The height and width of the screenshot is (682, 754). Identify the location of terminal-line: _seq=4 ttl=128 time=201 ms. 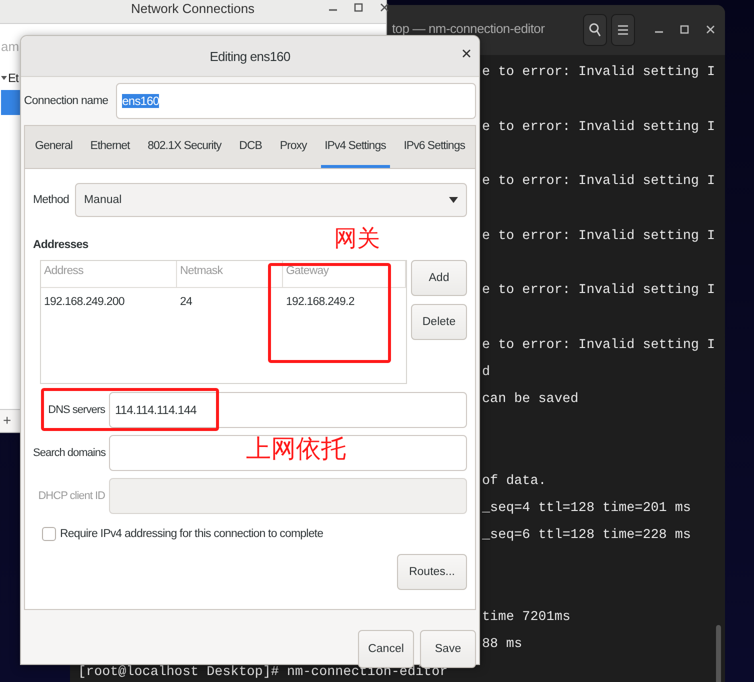
(586, 509).